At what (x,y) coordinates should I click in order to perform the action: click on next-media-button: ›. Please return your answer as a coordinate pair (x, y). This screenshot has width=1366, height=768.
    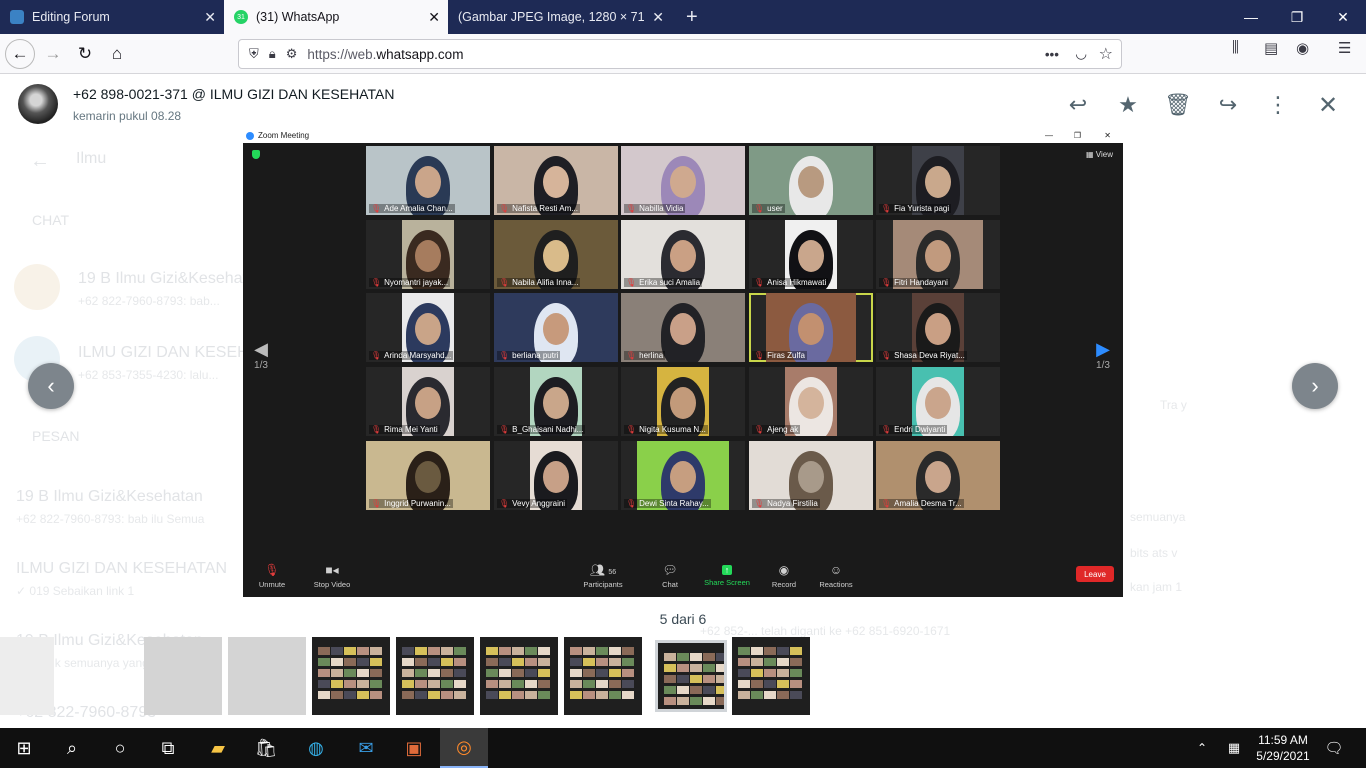
    Looking at the image, I should click on (1315, 386).